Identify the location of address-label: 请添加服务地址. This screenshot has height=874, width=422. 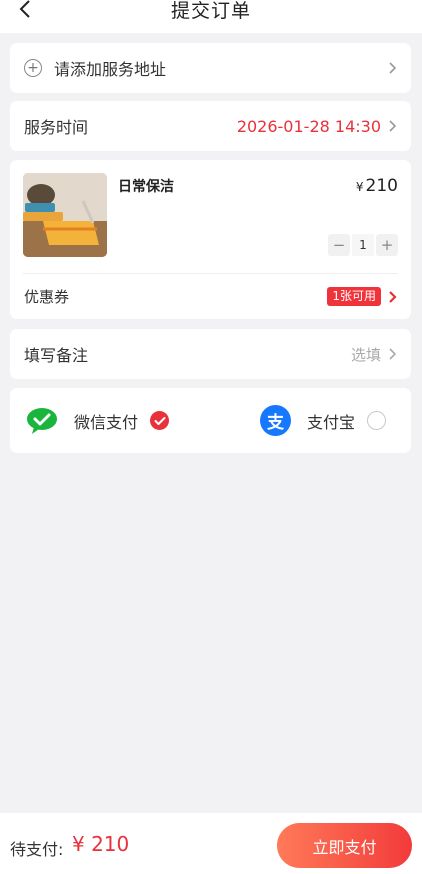
(110, 69).